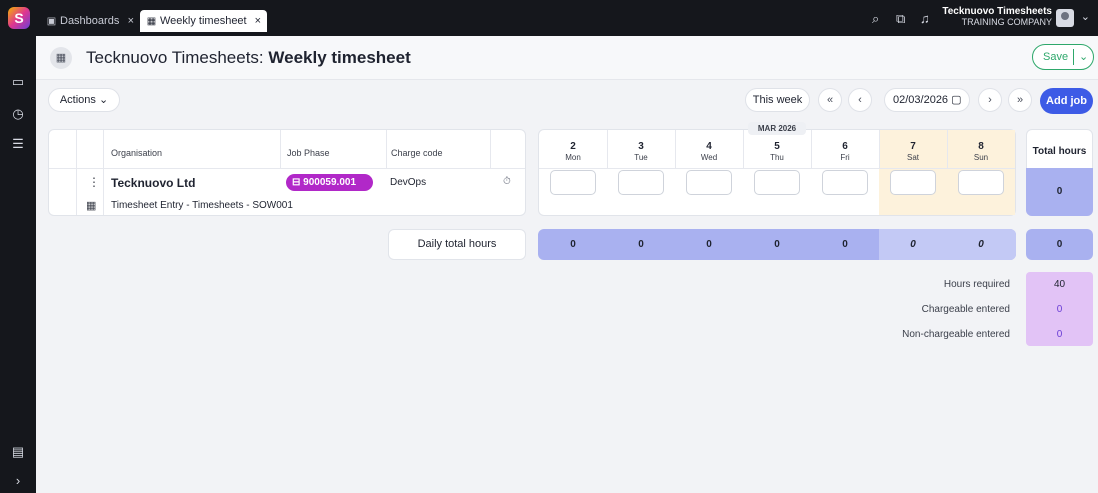 Image resolution: width=1098 pixels, height=493 pixels. I want to click on column-header-organisation: Organisation, so click(137, 153).